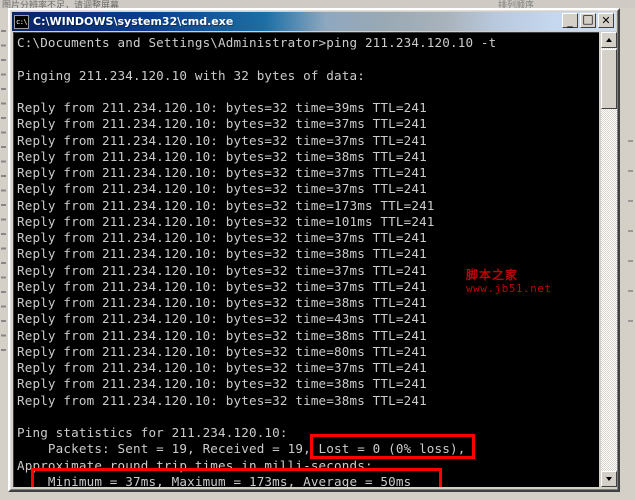 Image resolution: width=635 pixels, height=500 pixels. I want to click on annotation-box-rtt, so click(236, 477).